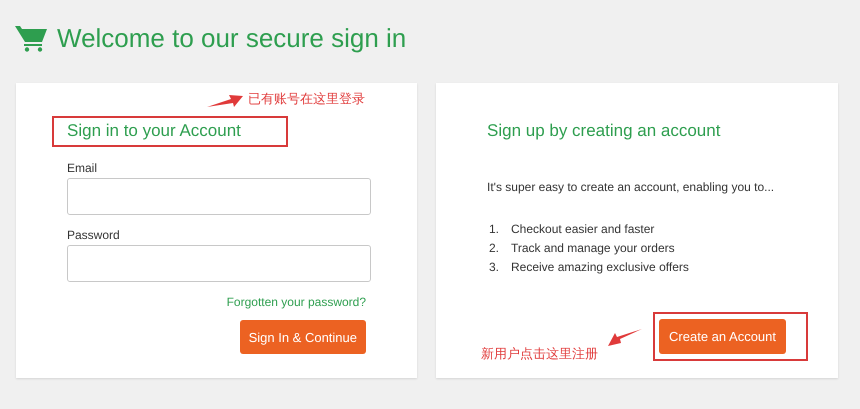 The height and width of the screenshot is (409, 860). What do you see at coordinates (722, 336) in the screenshot?
I see `create-account-button: Create an Account` at bounding box center [722, 336].